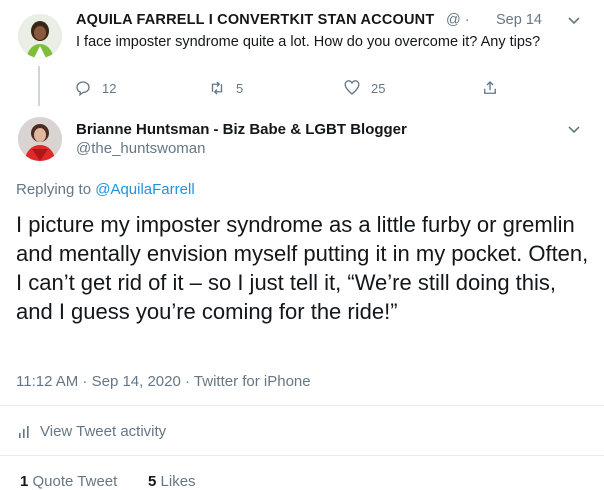 The image size is (604, 490). I want to click on quote-tweets-stat: 1 Quote Tweet, so click(68, 481).